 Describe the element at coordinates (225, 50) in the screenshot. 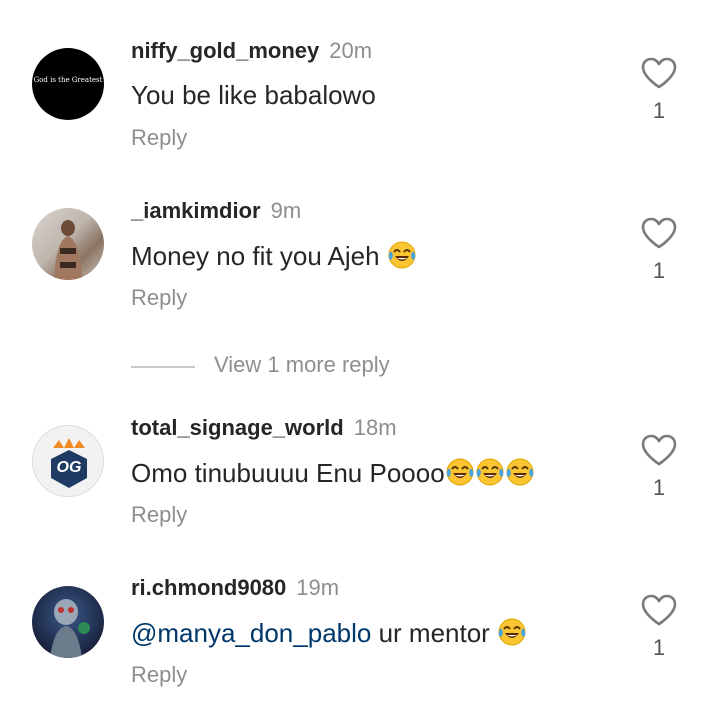

I see `username-text: niffy_gold_money` at that location.